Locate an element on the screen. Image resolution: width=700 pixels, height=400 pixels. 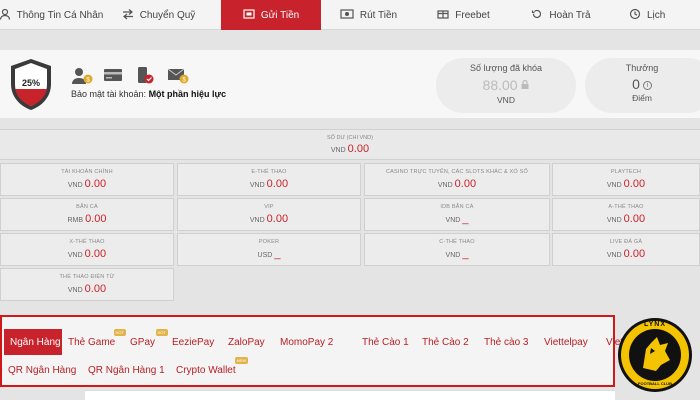
nav-refund: Hoàn Trả is located at coordinates (561, 15).